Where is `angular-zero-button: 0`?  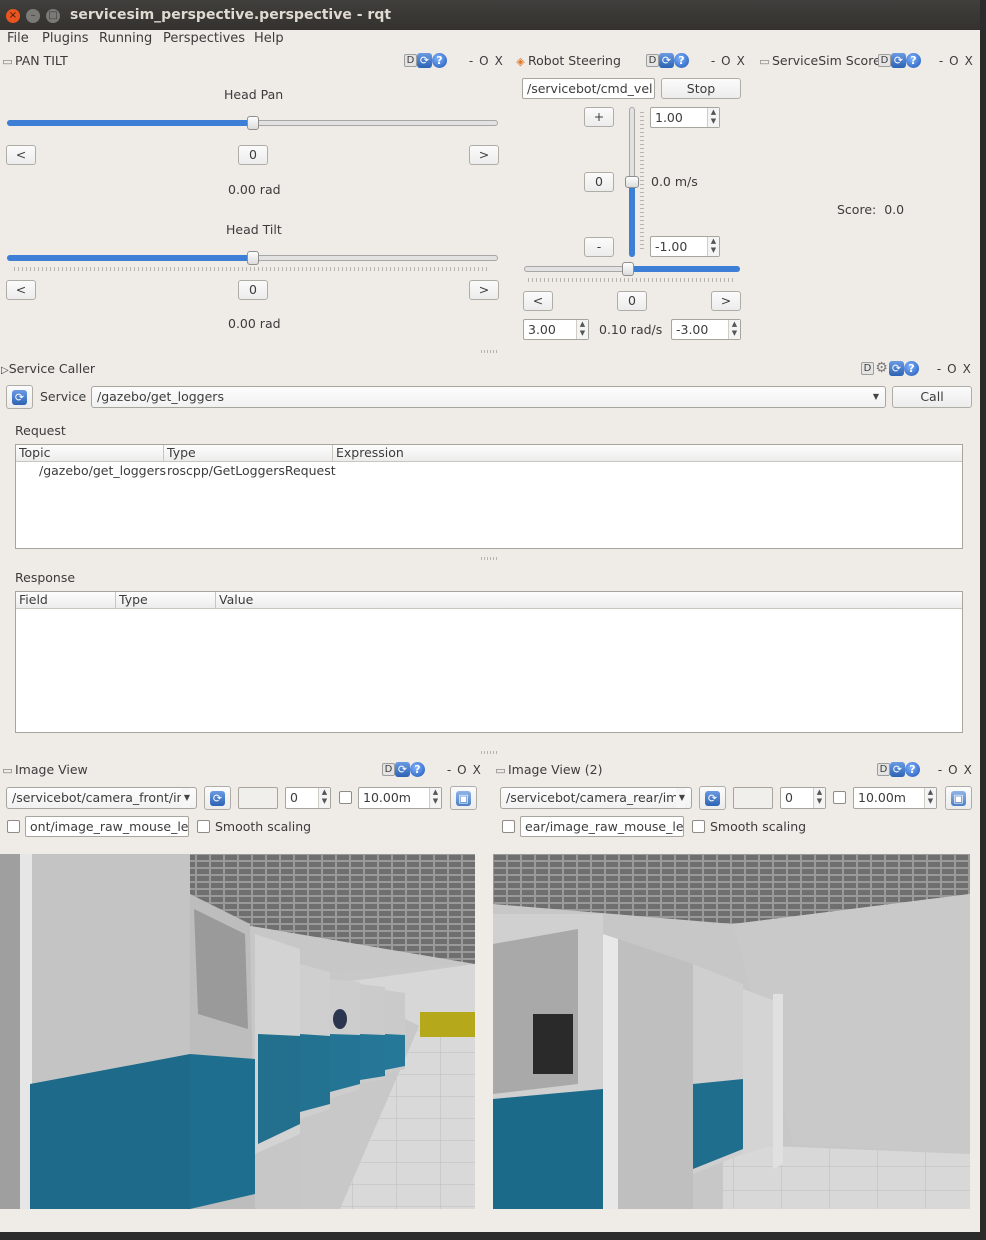
angular-zero-button: 0 is located at coordinates (632, 301).